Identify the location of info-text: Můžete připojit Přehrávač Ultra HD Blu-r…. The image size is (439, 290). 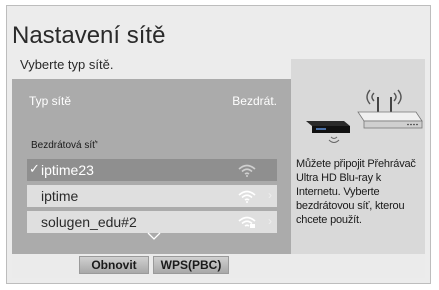
(356, 192).